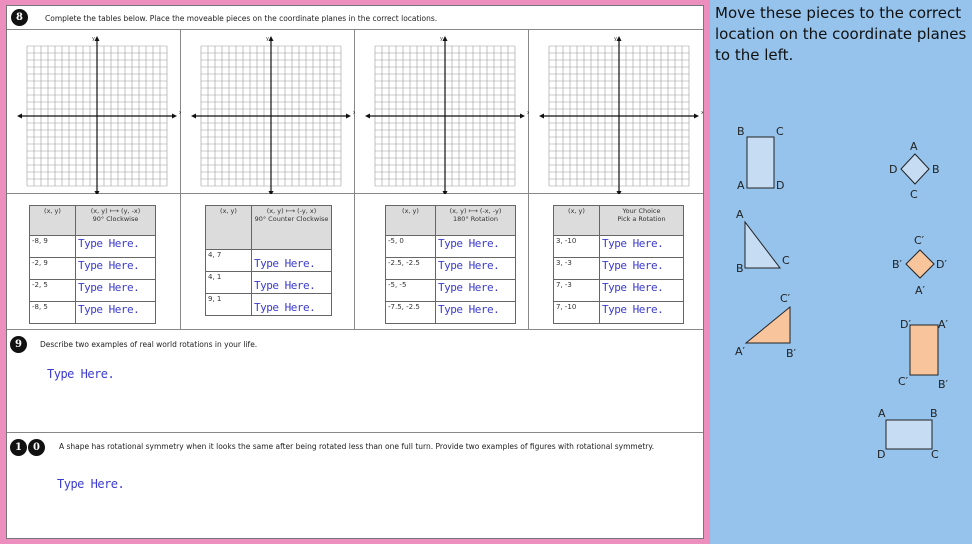  I want to click on table-row: -2.5, -2.5 Type Here., so click(450, 268).